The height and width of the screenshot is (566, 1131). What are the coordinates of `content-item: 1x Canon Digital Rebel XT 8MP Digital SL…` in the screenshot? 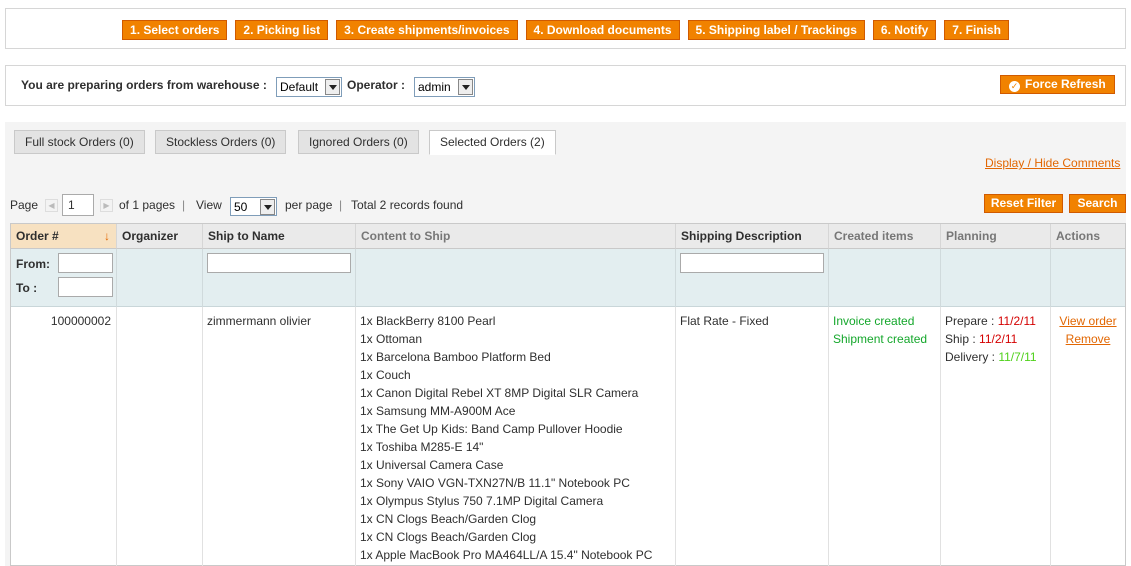 It's located at (499, 393).